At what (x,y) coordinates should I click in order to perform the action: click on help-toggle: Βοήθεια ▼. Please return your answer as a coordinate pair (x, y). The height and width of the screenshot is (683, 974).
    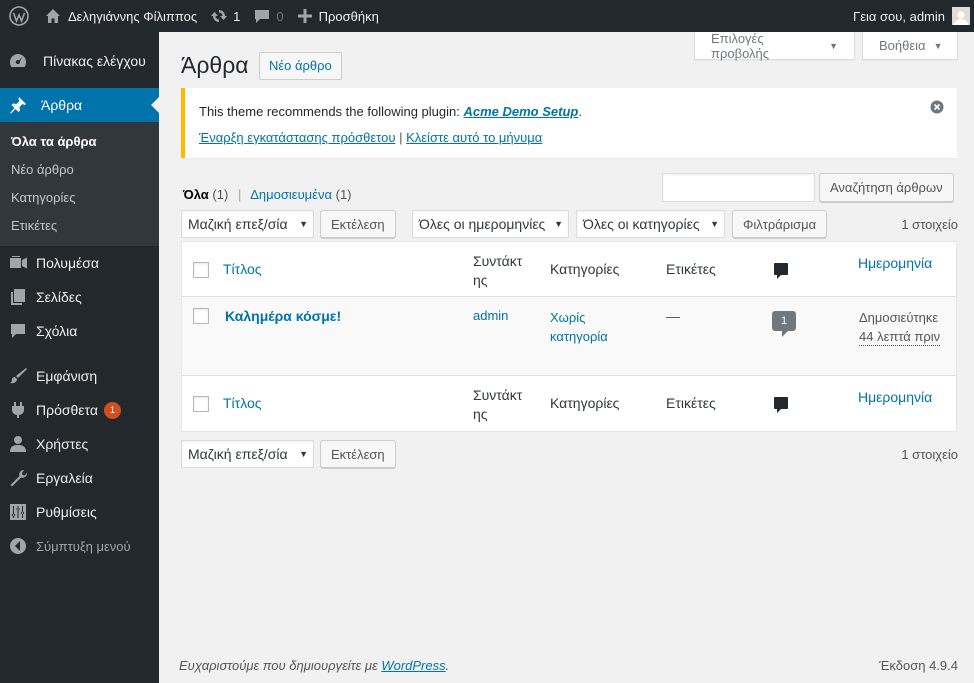
    Looking at the image, I should click on (910, 46).